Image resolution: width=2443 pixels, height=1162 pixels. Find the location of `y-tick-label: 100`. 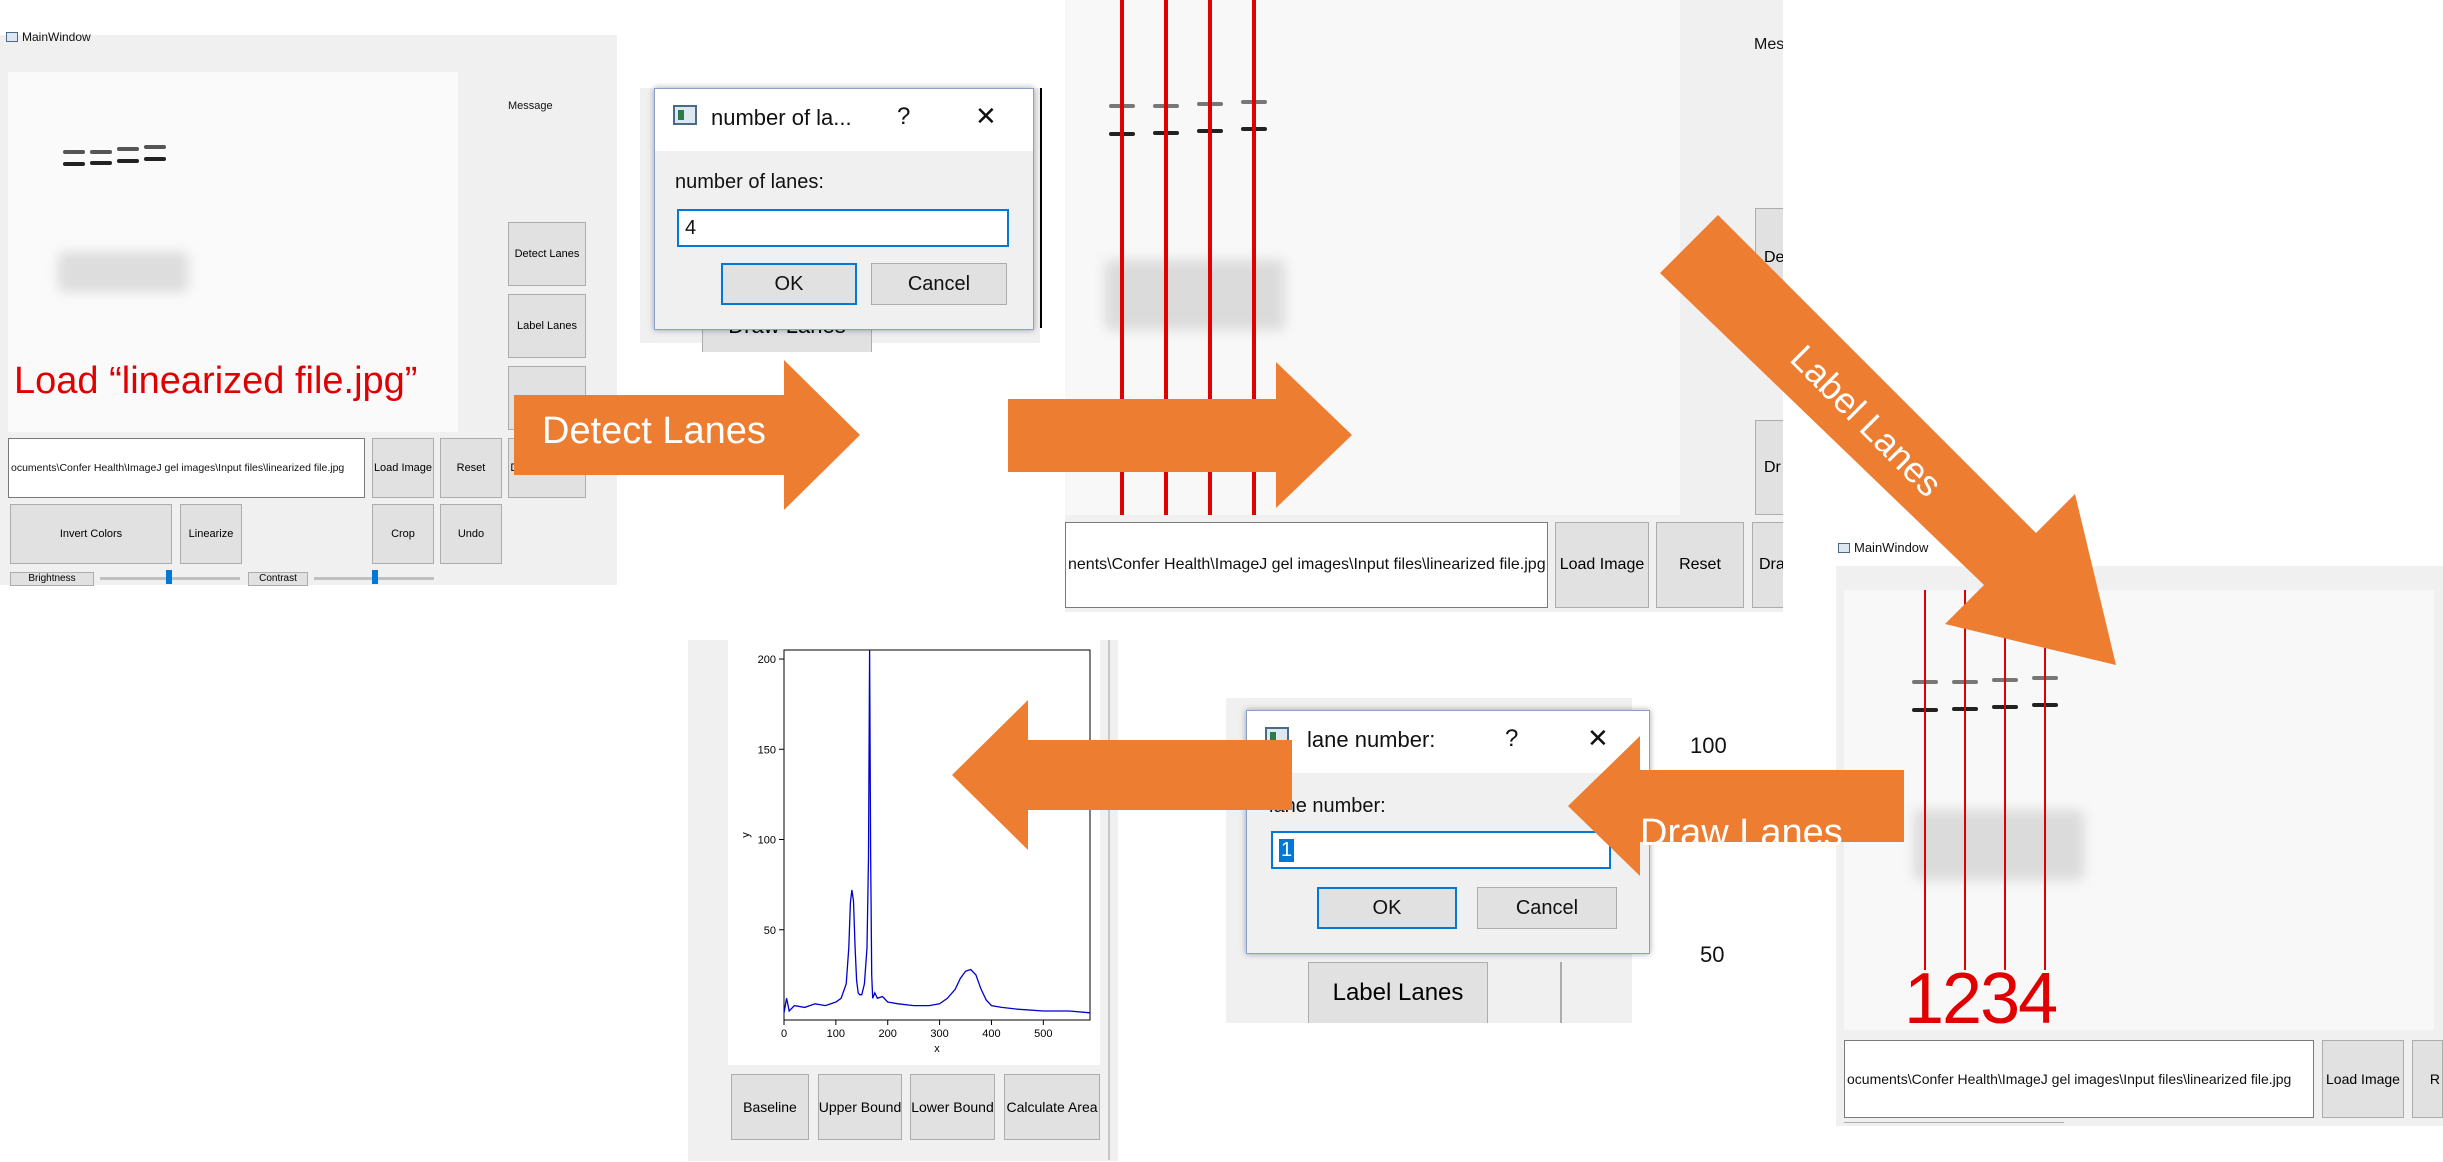

y-tick-label: 100 is located at coordinates (767, 841).